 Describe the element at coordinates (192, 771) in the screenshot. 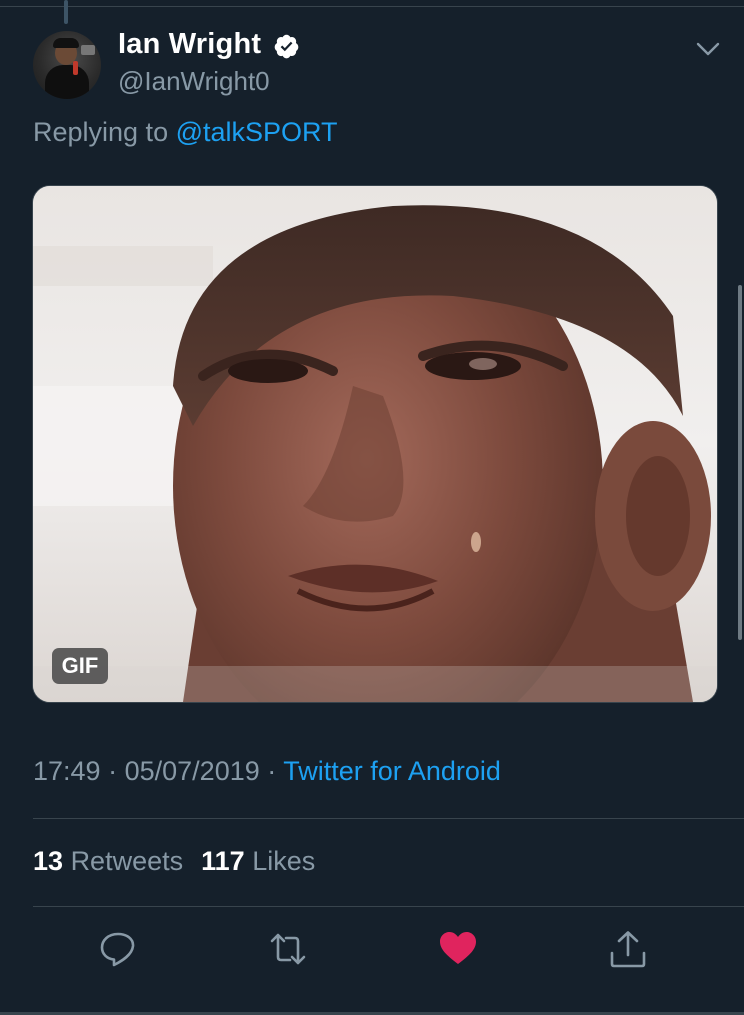

I see `tweet-date: 05/07/2019` at that location.